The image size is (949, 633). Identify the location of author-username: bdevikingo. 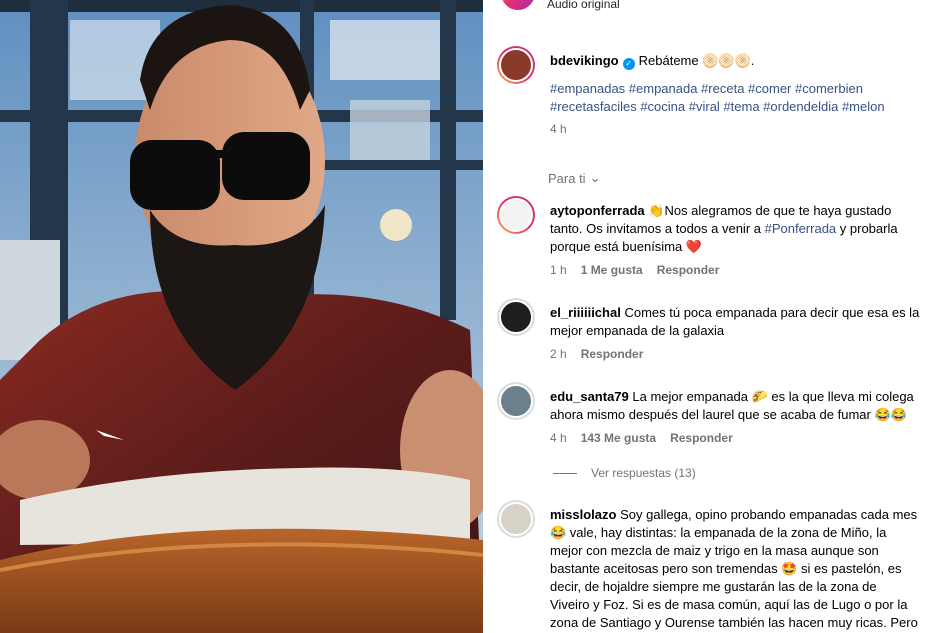
(584, 60).